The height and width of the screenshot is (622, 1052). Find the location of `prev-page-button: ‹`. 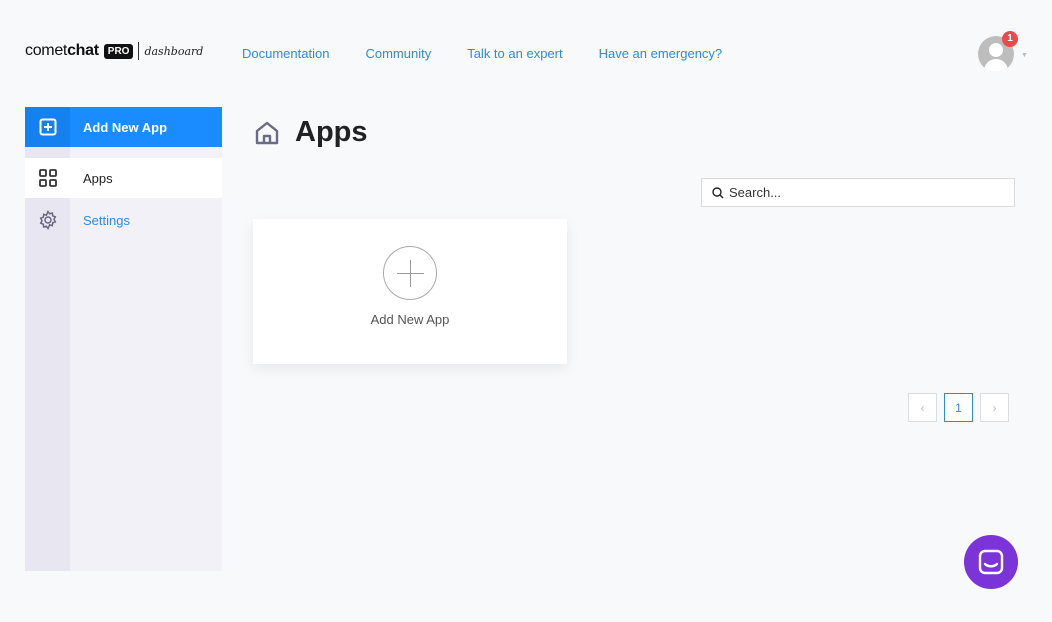

prev-page-button: ‹ is located at coordinates (922, 407).